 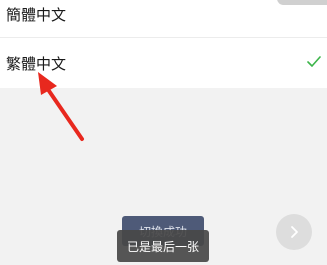 I want to click on language-option-simplified: 簡體中文, so click(x=163, y=18).